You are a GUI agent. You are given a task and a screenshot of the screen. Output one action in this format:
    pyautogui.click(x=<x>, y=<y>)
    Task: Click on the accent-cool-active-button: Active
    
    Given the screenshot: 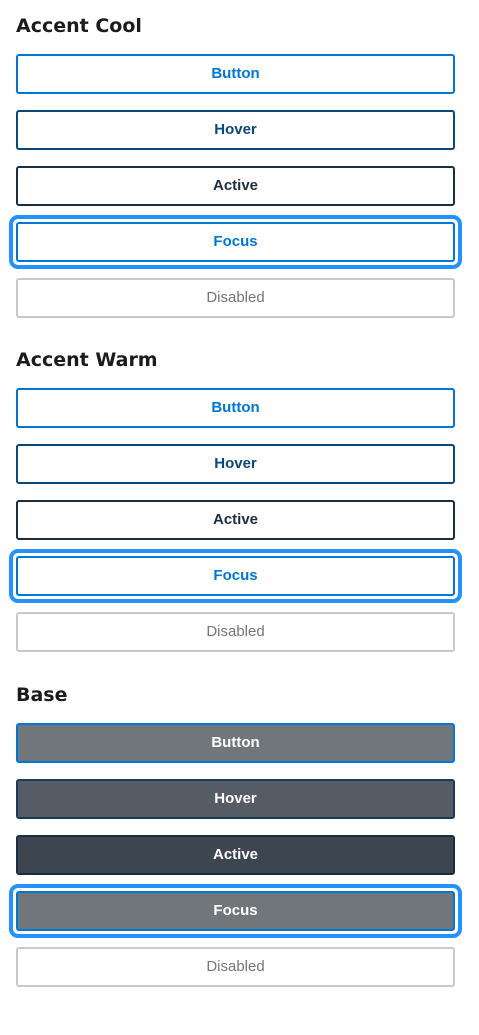 What is the action you would take?
    pyautogui.click(x=235, y=186)
    